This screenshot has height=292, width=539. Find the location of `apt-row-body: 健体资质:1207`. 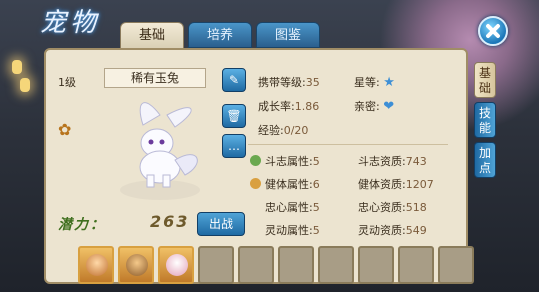

apt-row-body: 健体资质:1207 is located at coordinates (396, 184).